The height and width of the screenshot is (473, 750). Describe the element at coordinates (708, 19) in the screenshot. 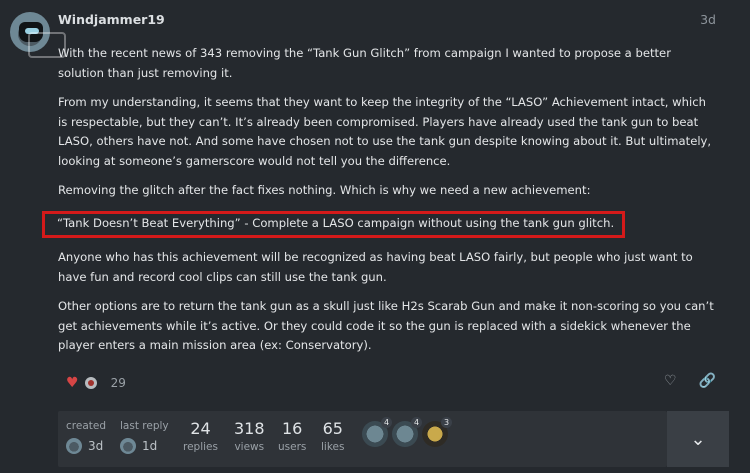

I see `post-date: 3d` at that location.